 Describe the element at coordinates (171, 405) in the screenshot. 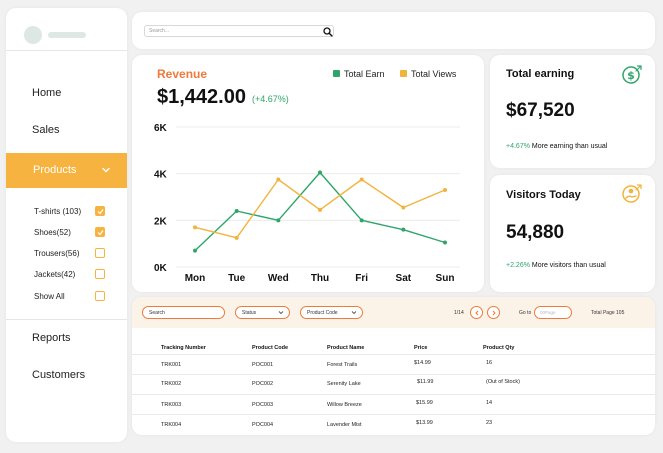

I see `cell-tracking: TRK003` at that location.